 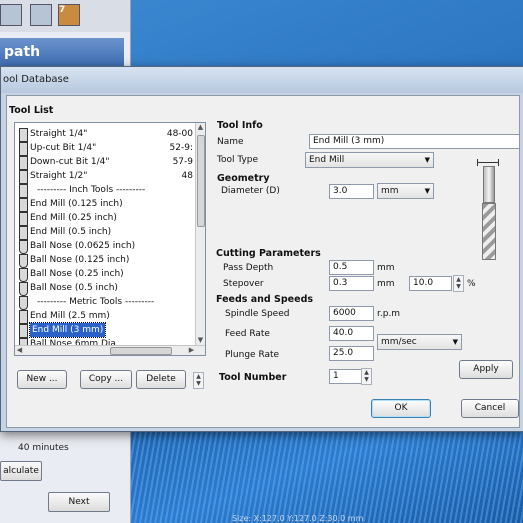 I want to click on tool-list-item: flat-bit-iconEnd Mill (0.5 inch), so click(x=105, y=232).